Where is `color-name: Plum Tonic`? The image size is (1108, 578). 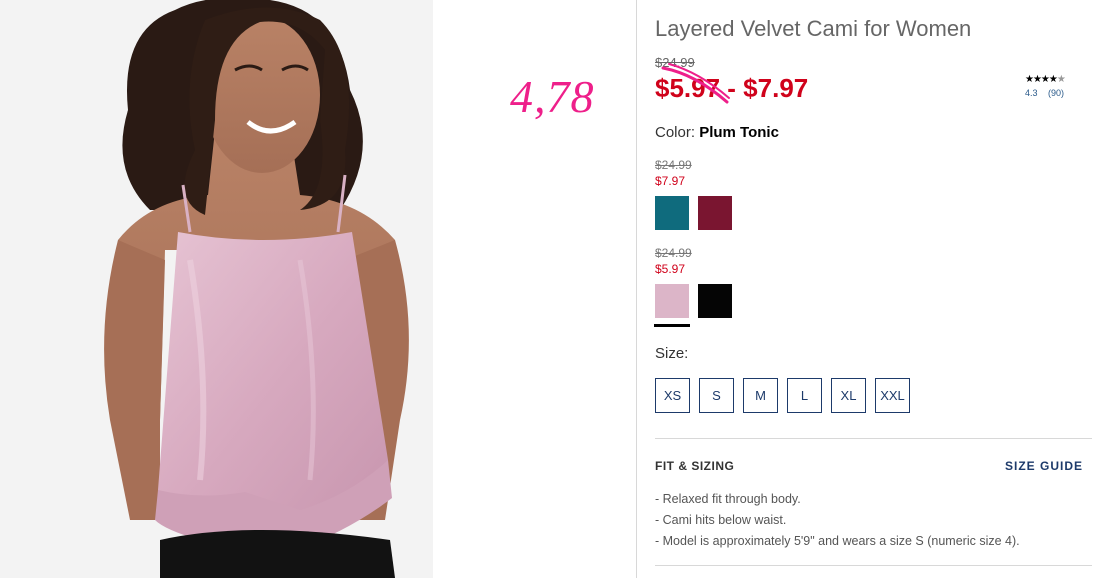 color-name: Plum Tonic is located at coordinates (739, 132).